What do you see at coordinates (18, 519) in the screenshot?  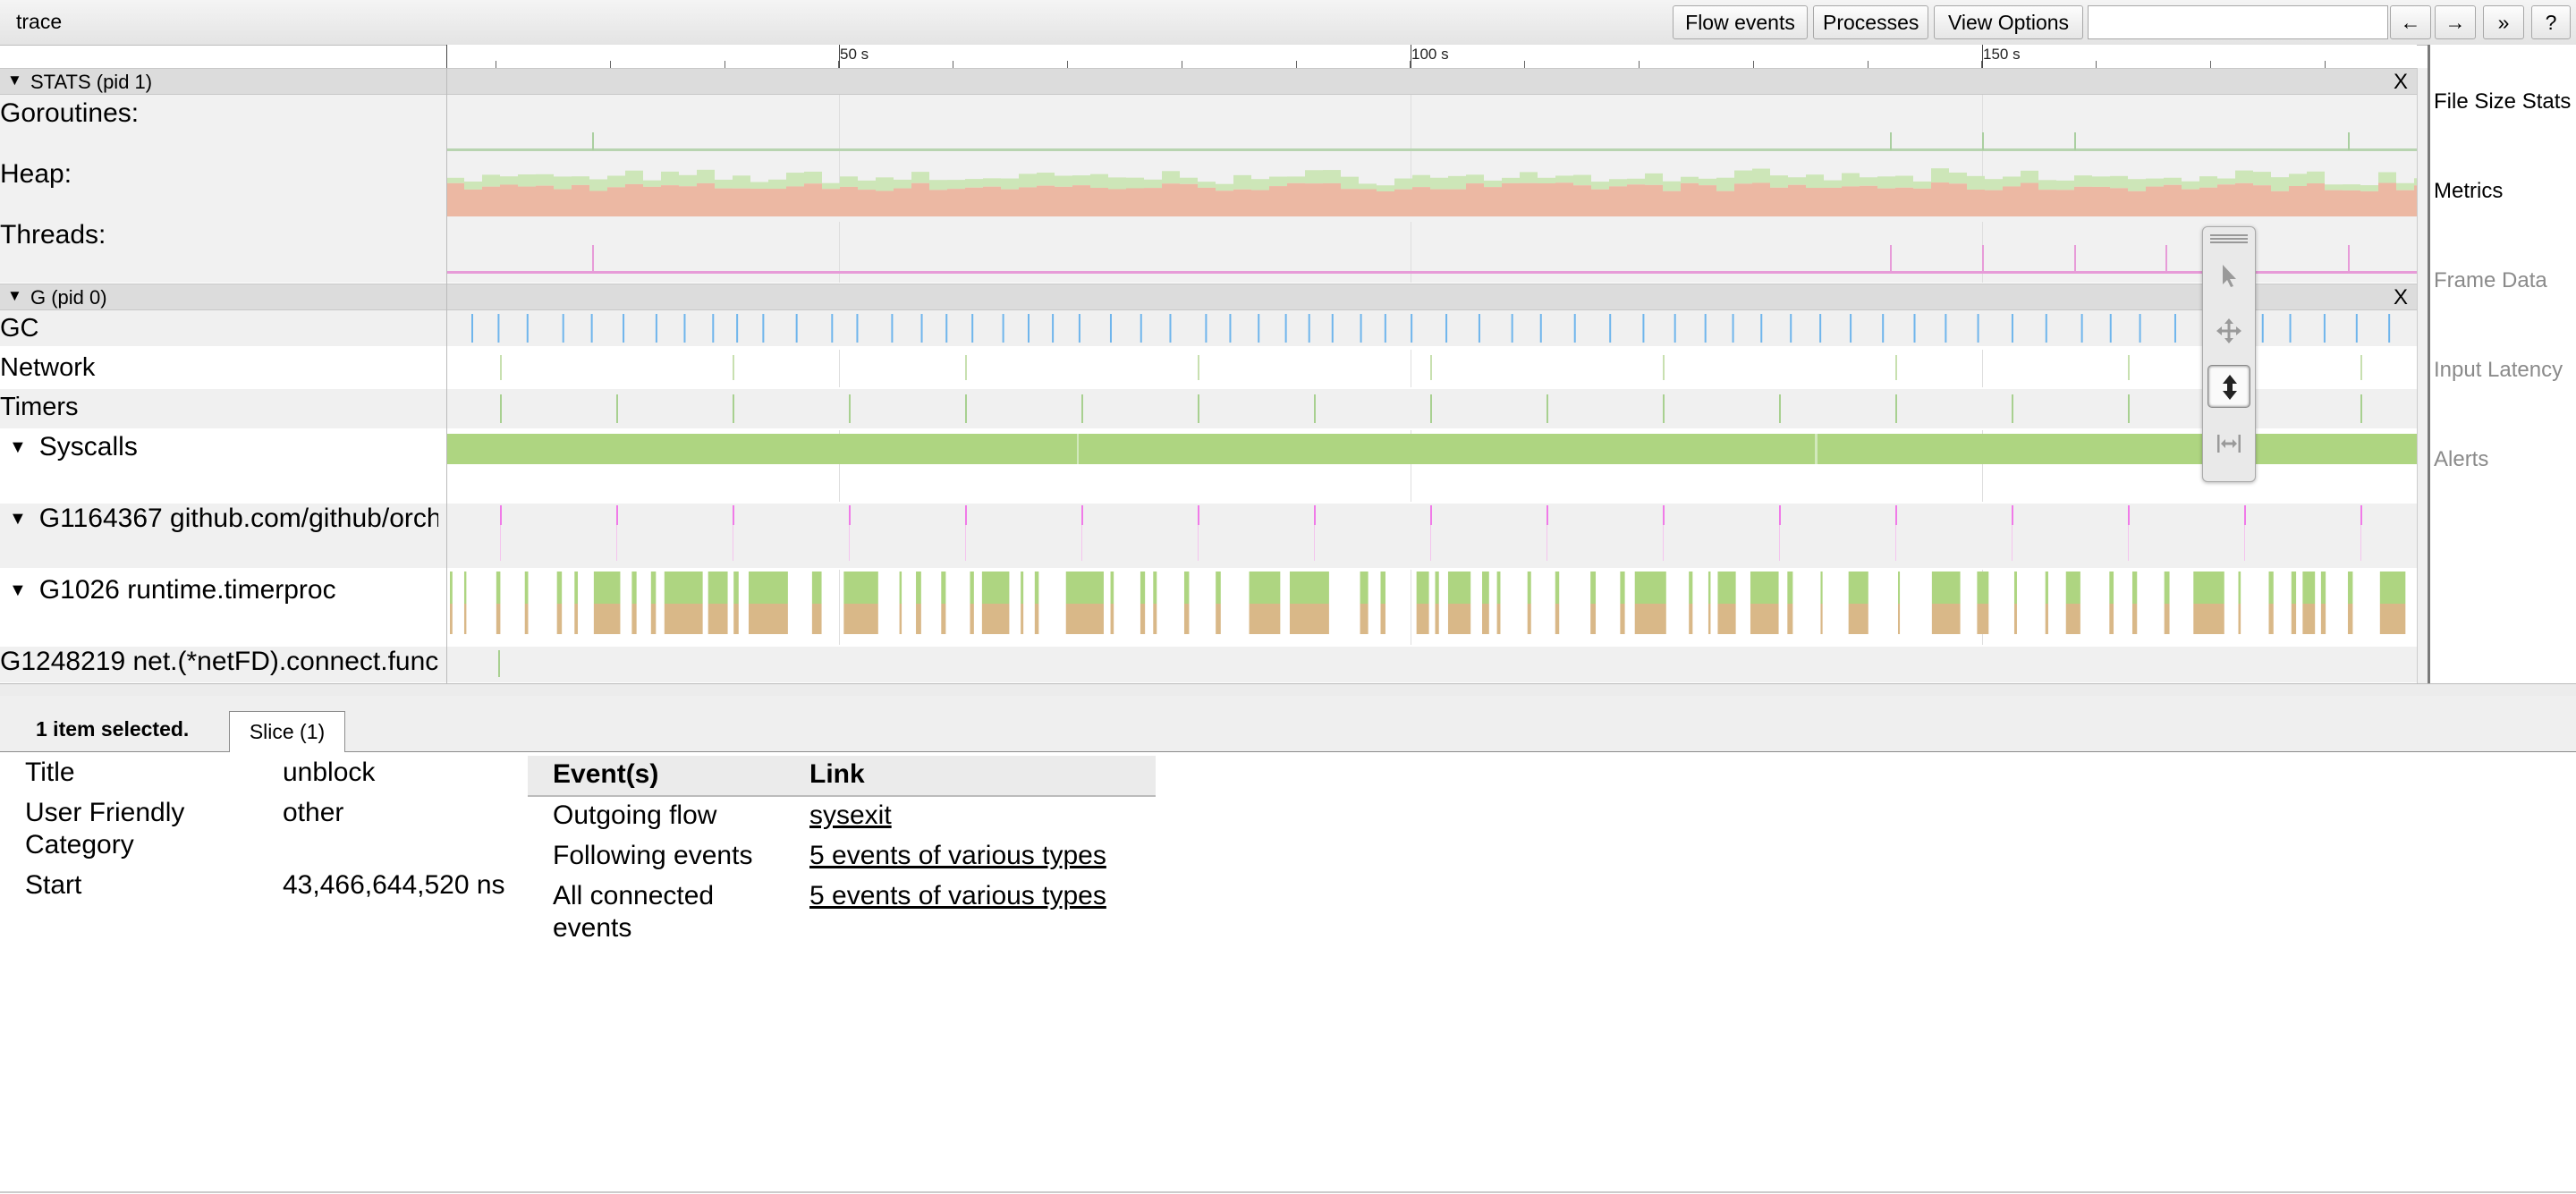 I see `expand-triangle-icon: ▼` at bounding box center [18, 519].